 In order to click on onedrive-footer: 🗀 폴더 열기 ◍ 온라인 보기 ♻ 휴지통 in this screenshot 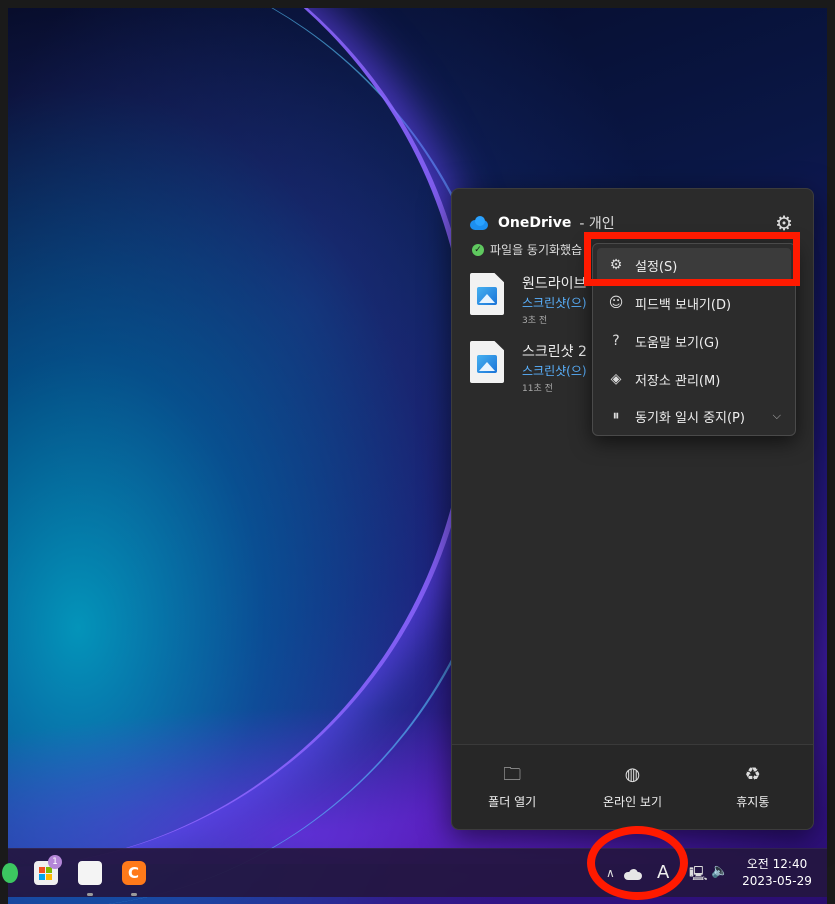, I will do `click(632, 786)`.